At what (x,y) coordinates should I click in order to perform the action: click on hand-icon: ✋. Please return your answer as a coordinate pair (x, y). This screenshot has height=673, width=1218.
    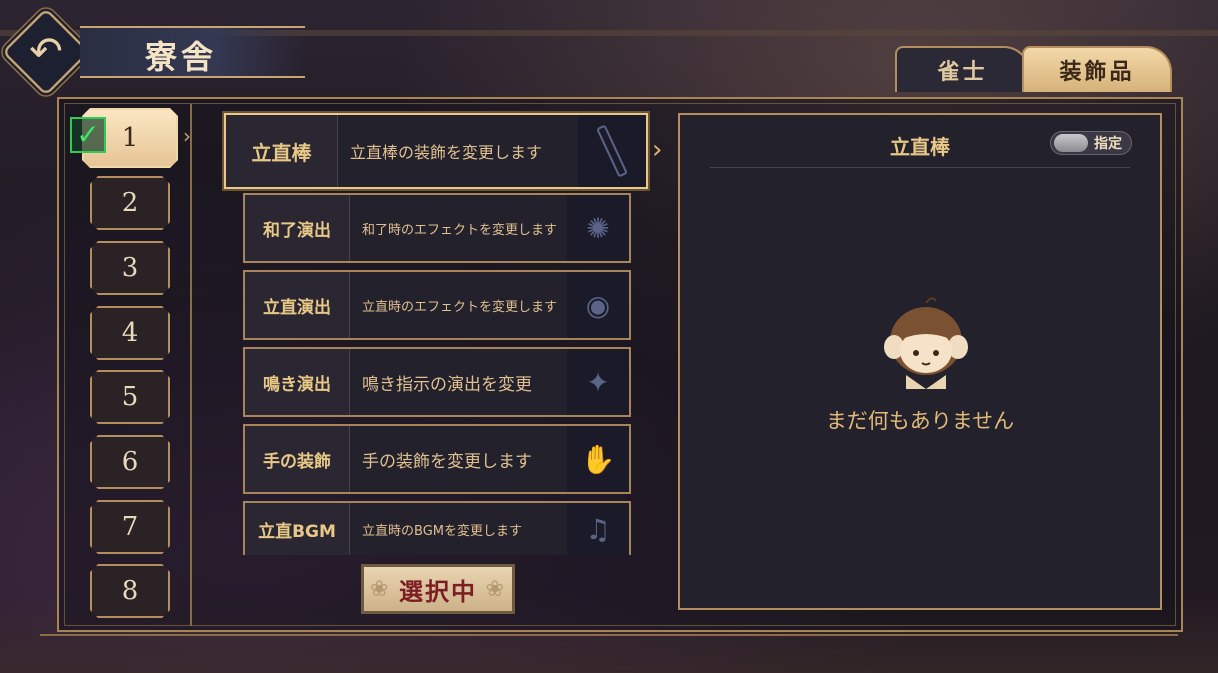
    Looking at the image, I should click on (598, 459).